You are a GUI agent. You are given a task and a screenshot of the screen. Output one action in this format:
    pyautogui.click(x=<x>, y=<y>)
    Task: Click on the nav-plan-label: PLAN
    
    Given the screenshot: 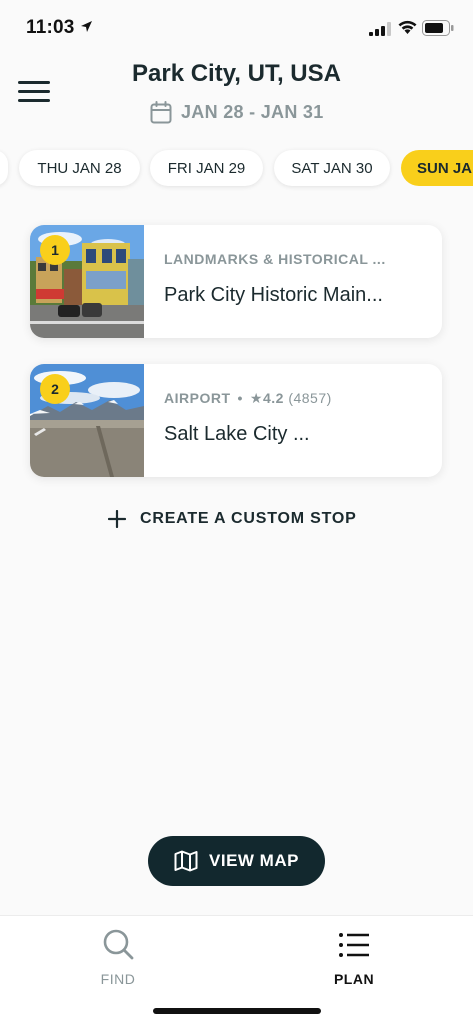 What is the action you would take?
    pyautogui.click(x=354, y=979)
    